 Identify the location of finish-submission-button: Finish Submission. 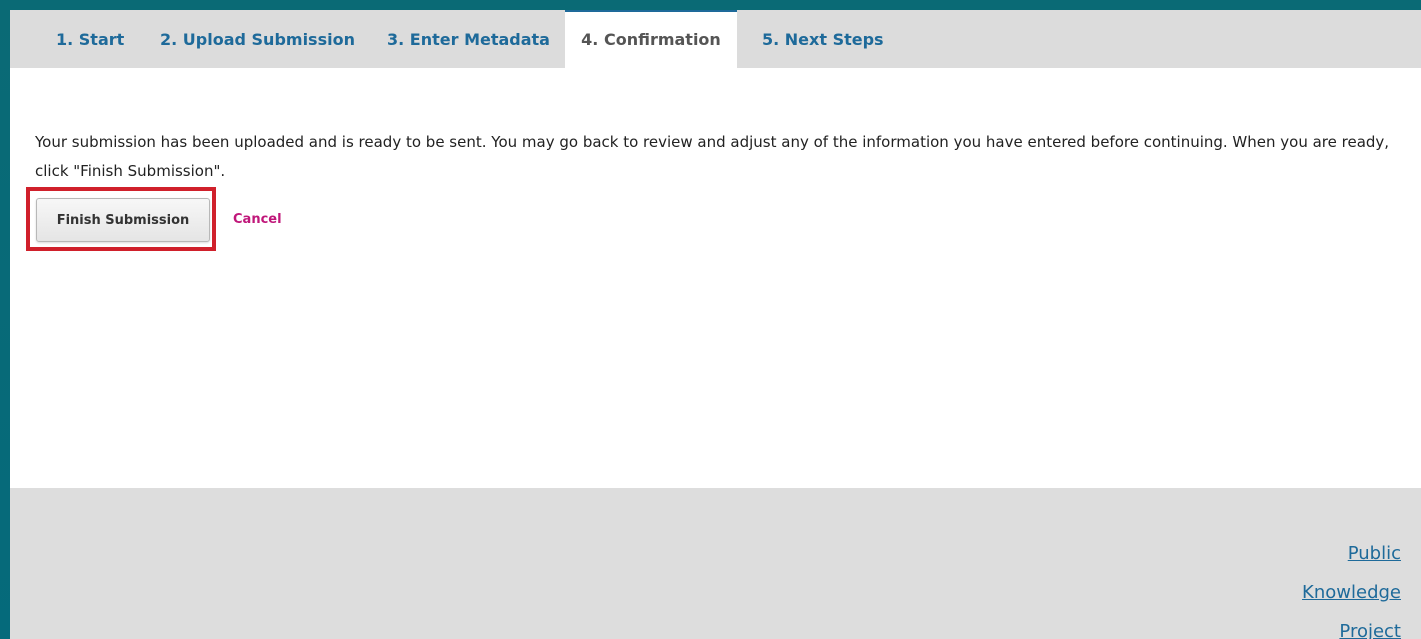
(123, 220).